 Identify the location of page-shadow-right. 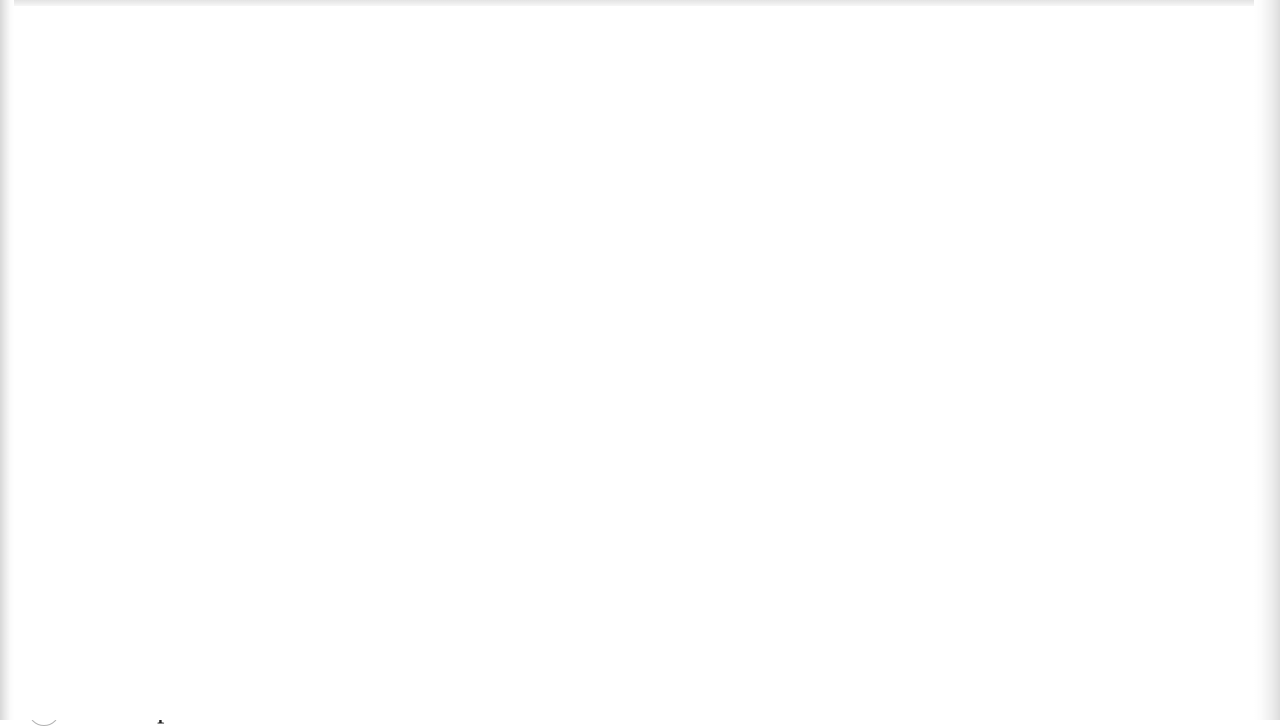
(1267, 360).